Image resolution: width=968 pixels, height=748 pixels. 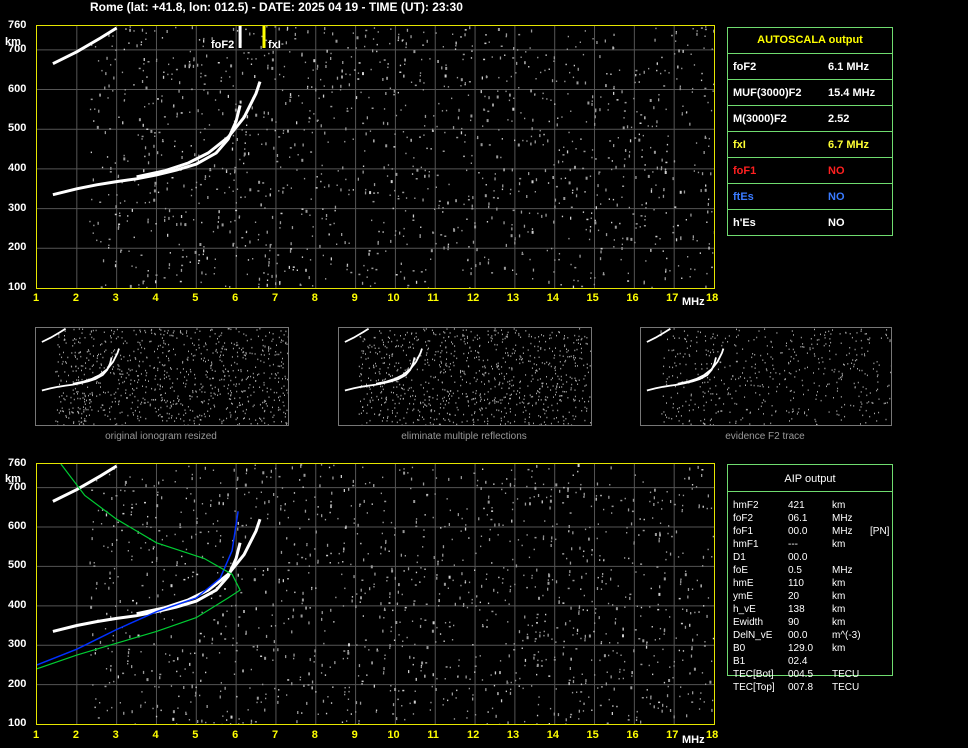 What do you see at coordinates (743, 596) in the screenshot?
I see `aip-key: ymE` at bounding box center [743, 596].